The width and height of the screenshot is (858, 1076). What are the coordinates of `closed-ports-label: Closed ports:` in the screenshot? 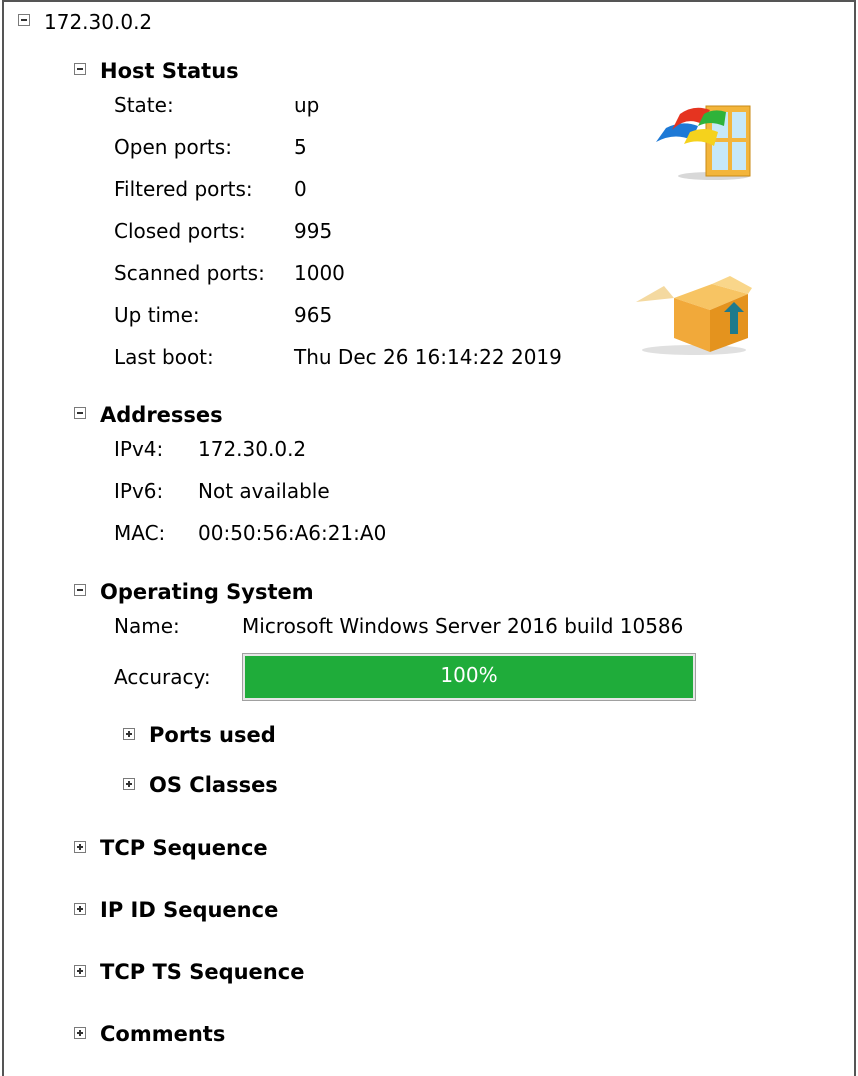 It's located at (180, 231).